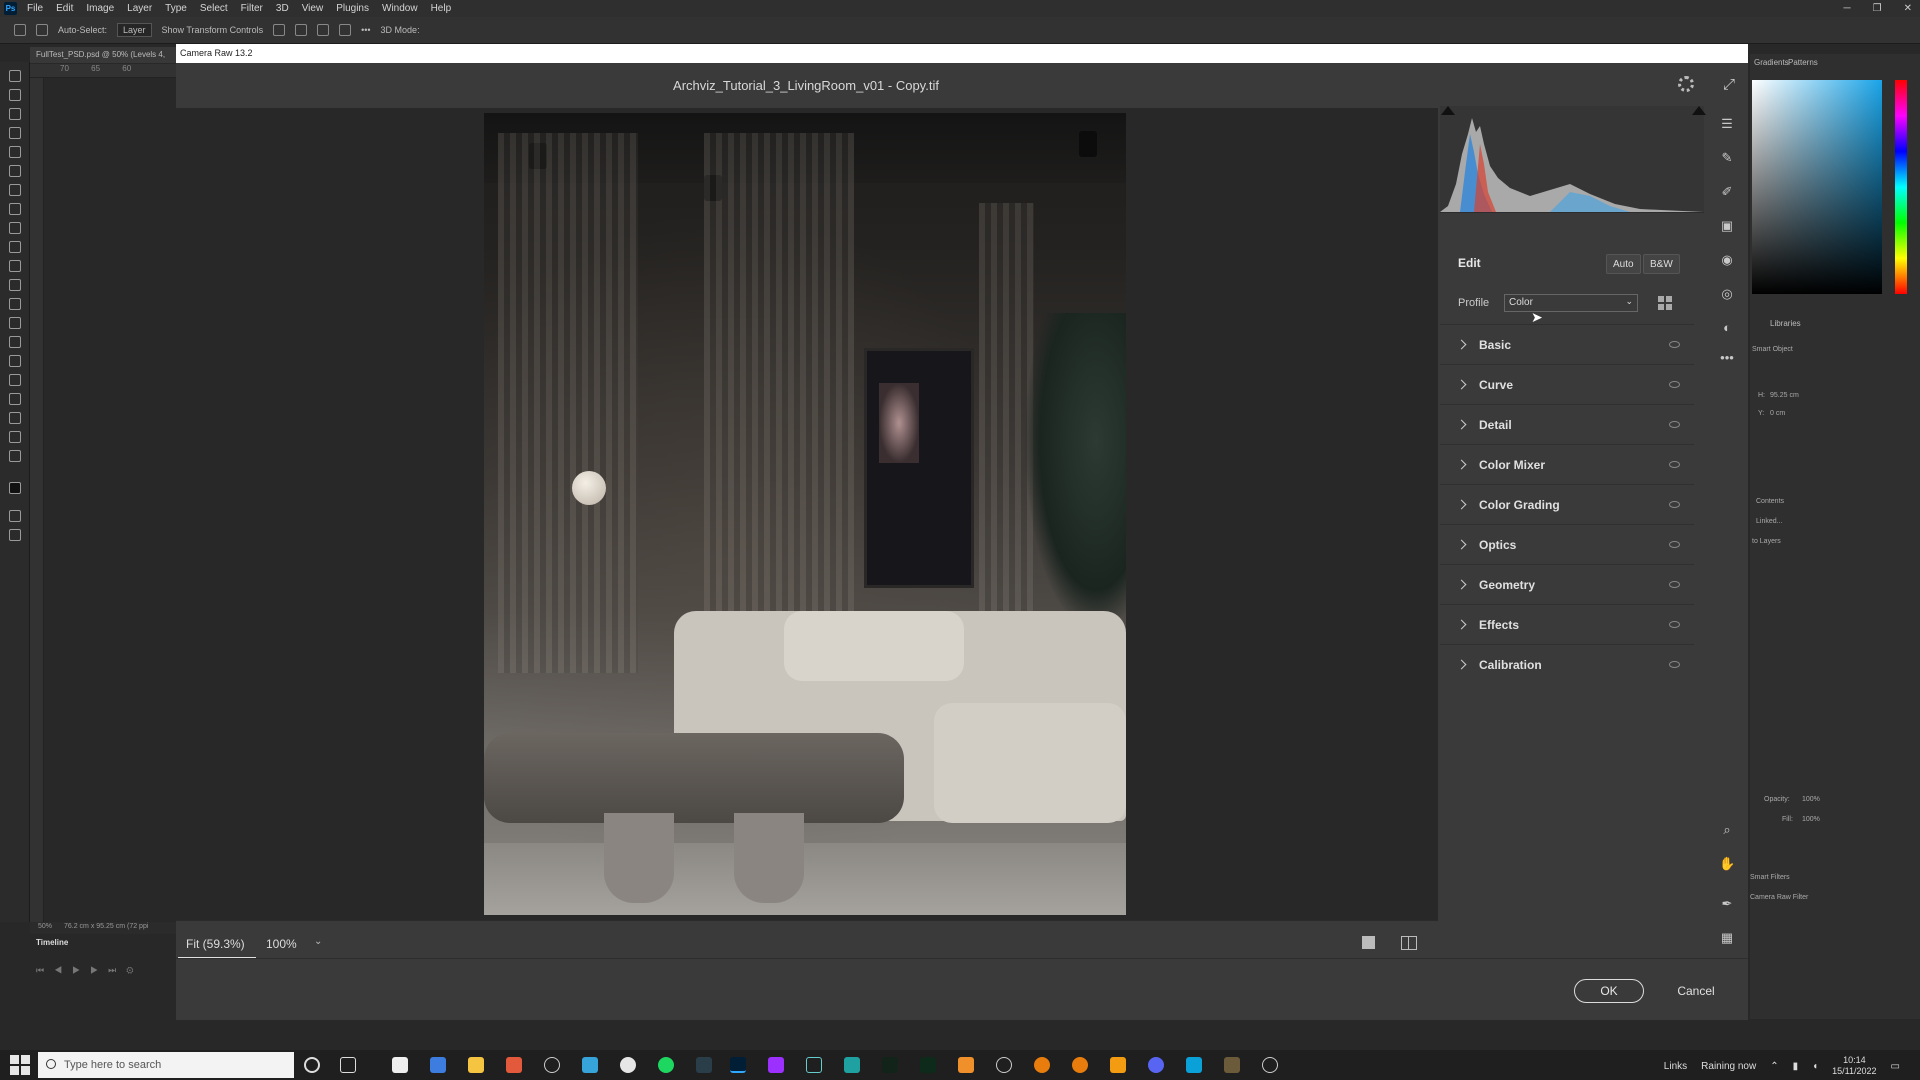 The width and height of the screenshot is (1920, 1080). I want to click on section-effects: Effects, so click(1567, 624).